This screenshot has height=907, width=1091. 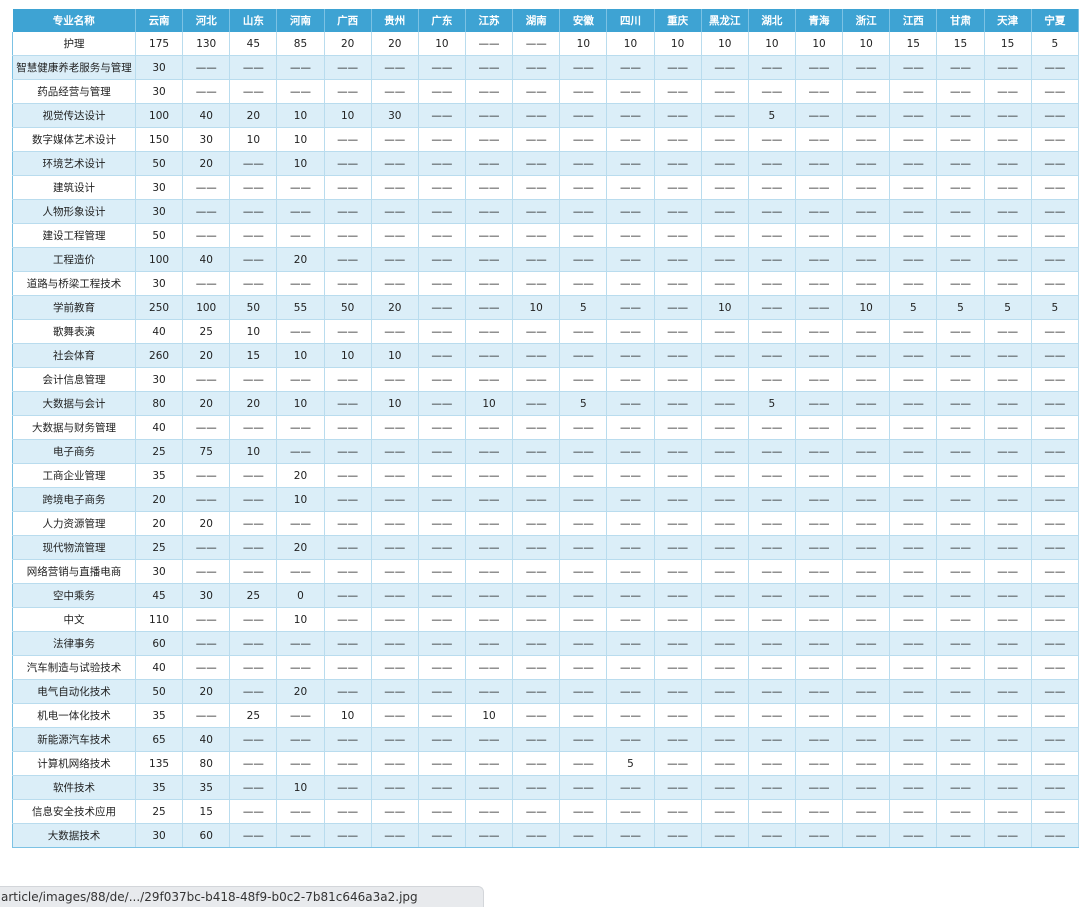 I want to click on column-header-province: 江西, so click(x=913, y=20).